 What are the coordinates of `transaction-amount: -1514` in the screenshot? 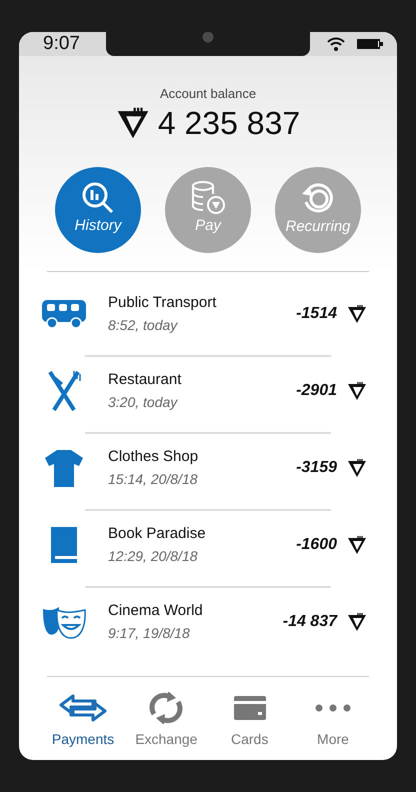 It's located at (316, 314).